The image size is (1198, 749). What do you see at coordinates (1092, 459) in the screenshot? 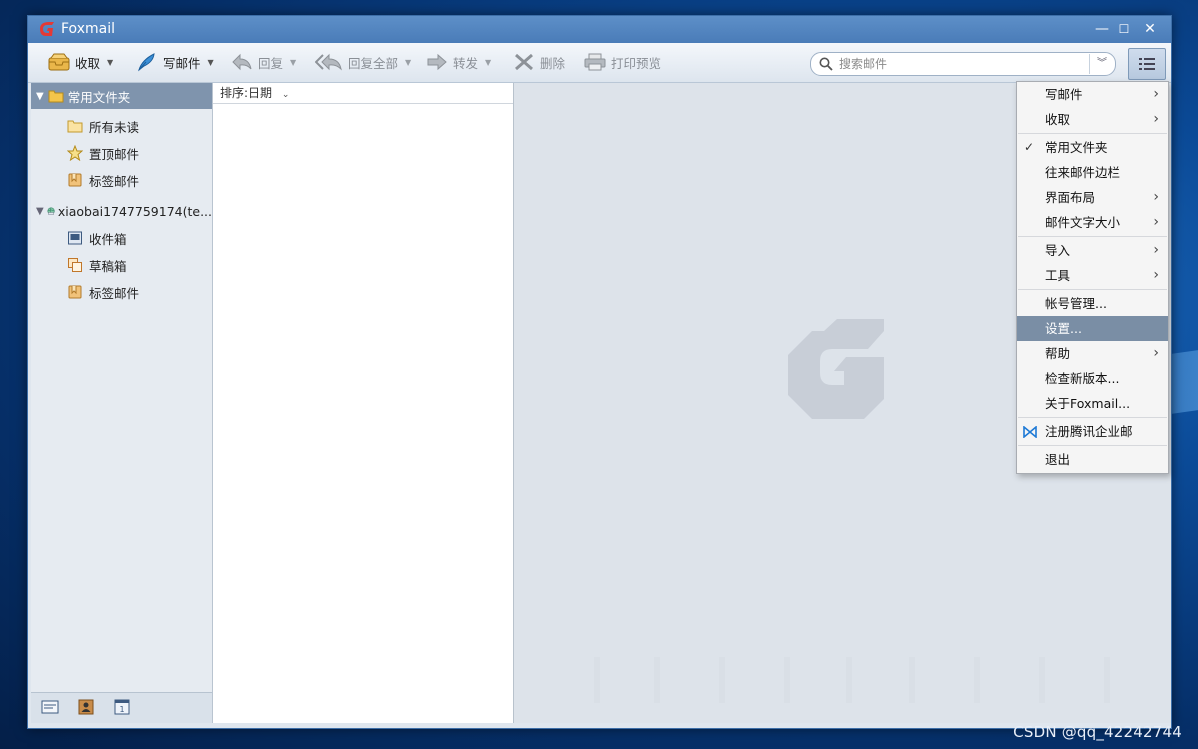
I see `menu-item-exit: 退出` at bounding box center [1092, 459].